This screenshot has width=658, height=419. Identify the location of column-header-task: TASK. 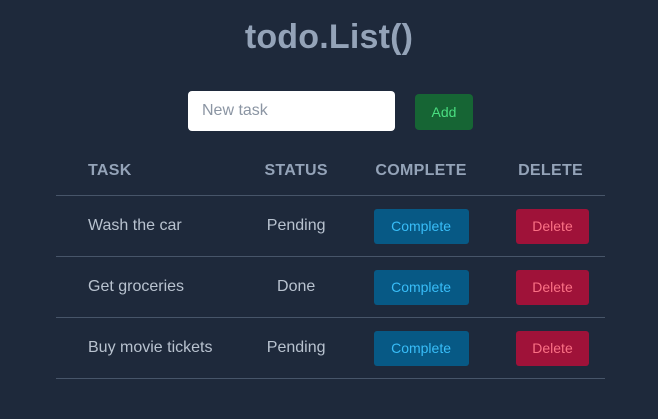
(144, 171).